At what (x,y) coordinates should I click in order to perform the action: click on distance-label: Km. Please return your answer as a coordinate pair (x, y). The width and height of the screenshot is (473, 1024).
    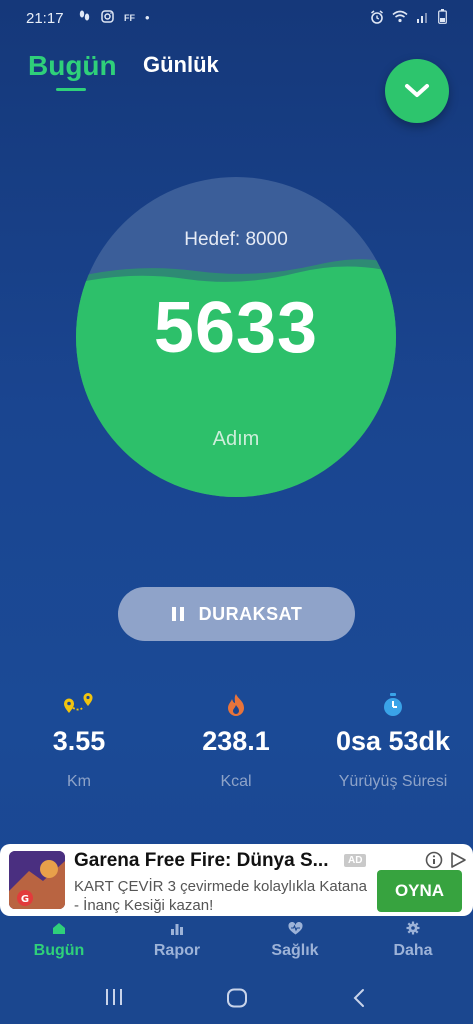
    Looking at the image, I should click on (79, 781).